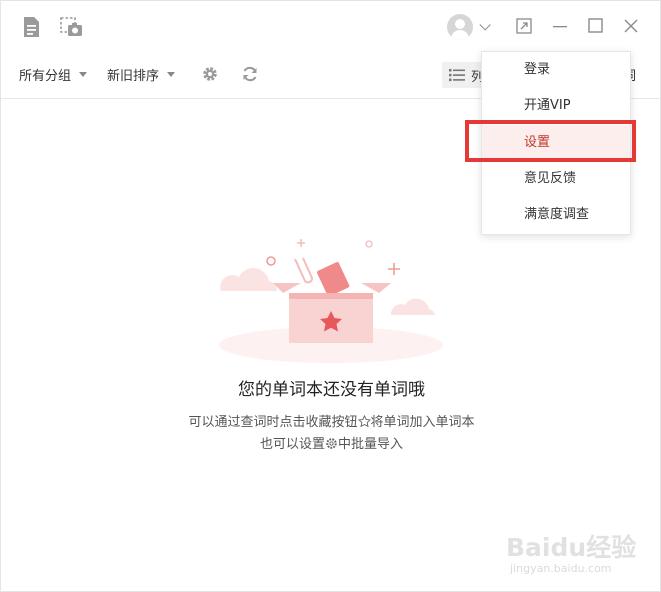  Describe the element at coordinates (556, 179) in the screenshot. I see `menu-item-feedback: 意见反馈` at that location.